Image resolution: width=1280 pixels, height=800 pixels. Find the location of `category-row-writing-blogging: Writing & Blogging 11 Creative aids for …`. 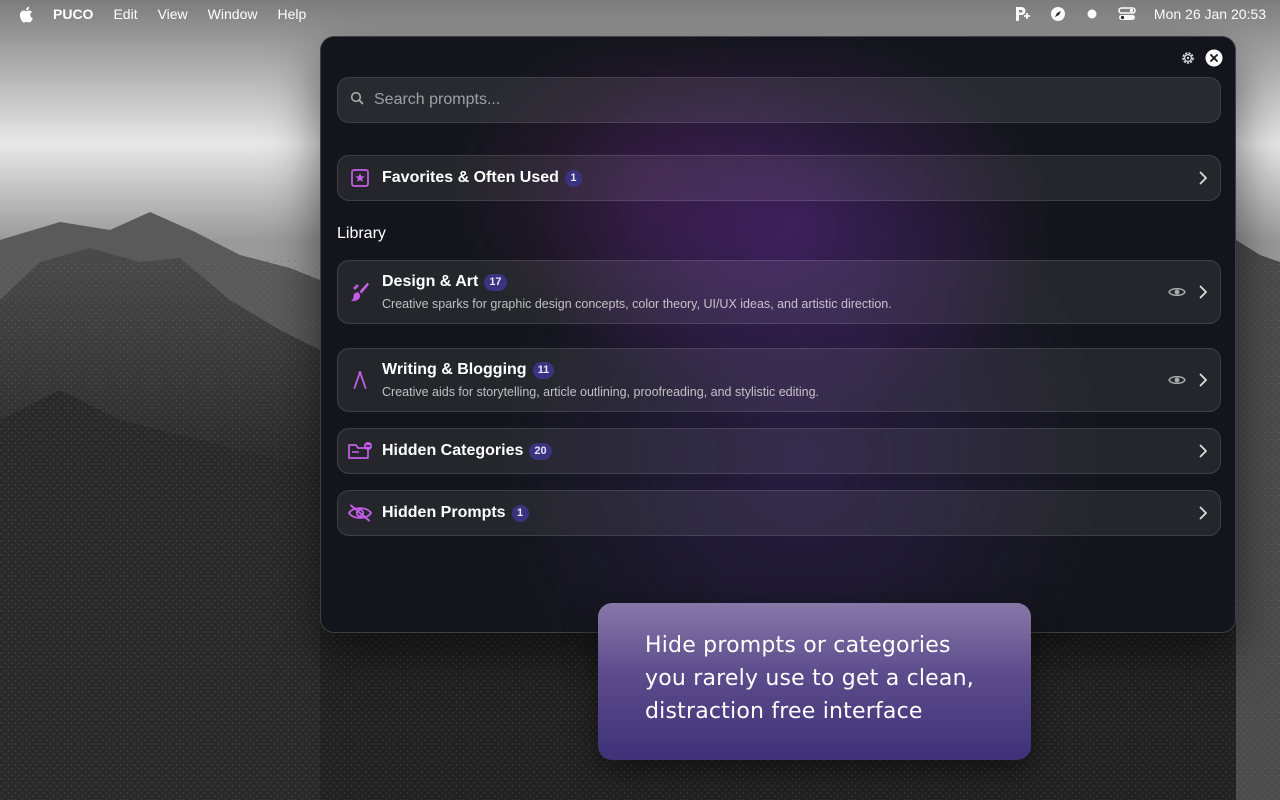

category-row-writing-blogging: Writing & Blogging 11 Creative aids for … is located at coordinates (779, 380).